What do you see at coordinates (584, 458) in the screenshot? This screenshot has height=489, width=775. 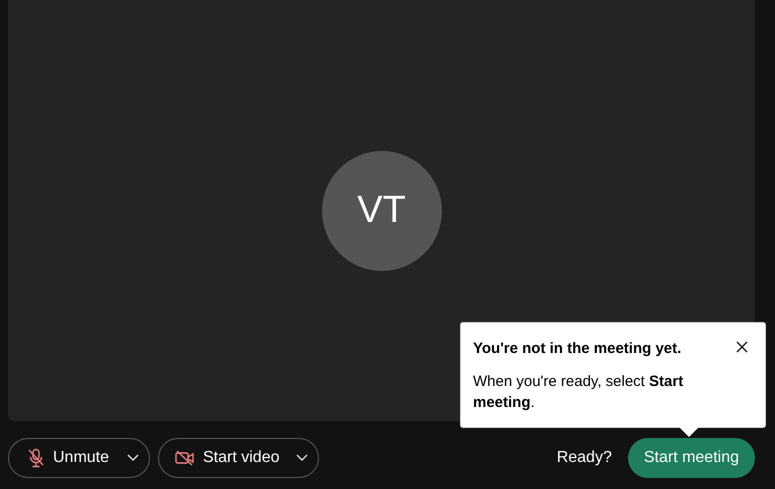 I see `ready-label: Ready?` at bounding box center [584, 458].